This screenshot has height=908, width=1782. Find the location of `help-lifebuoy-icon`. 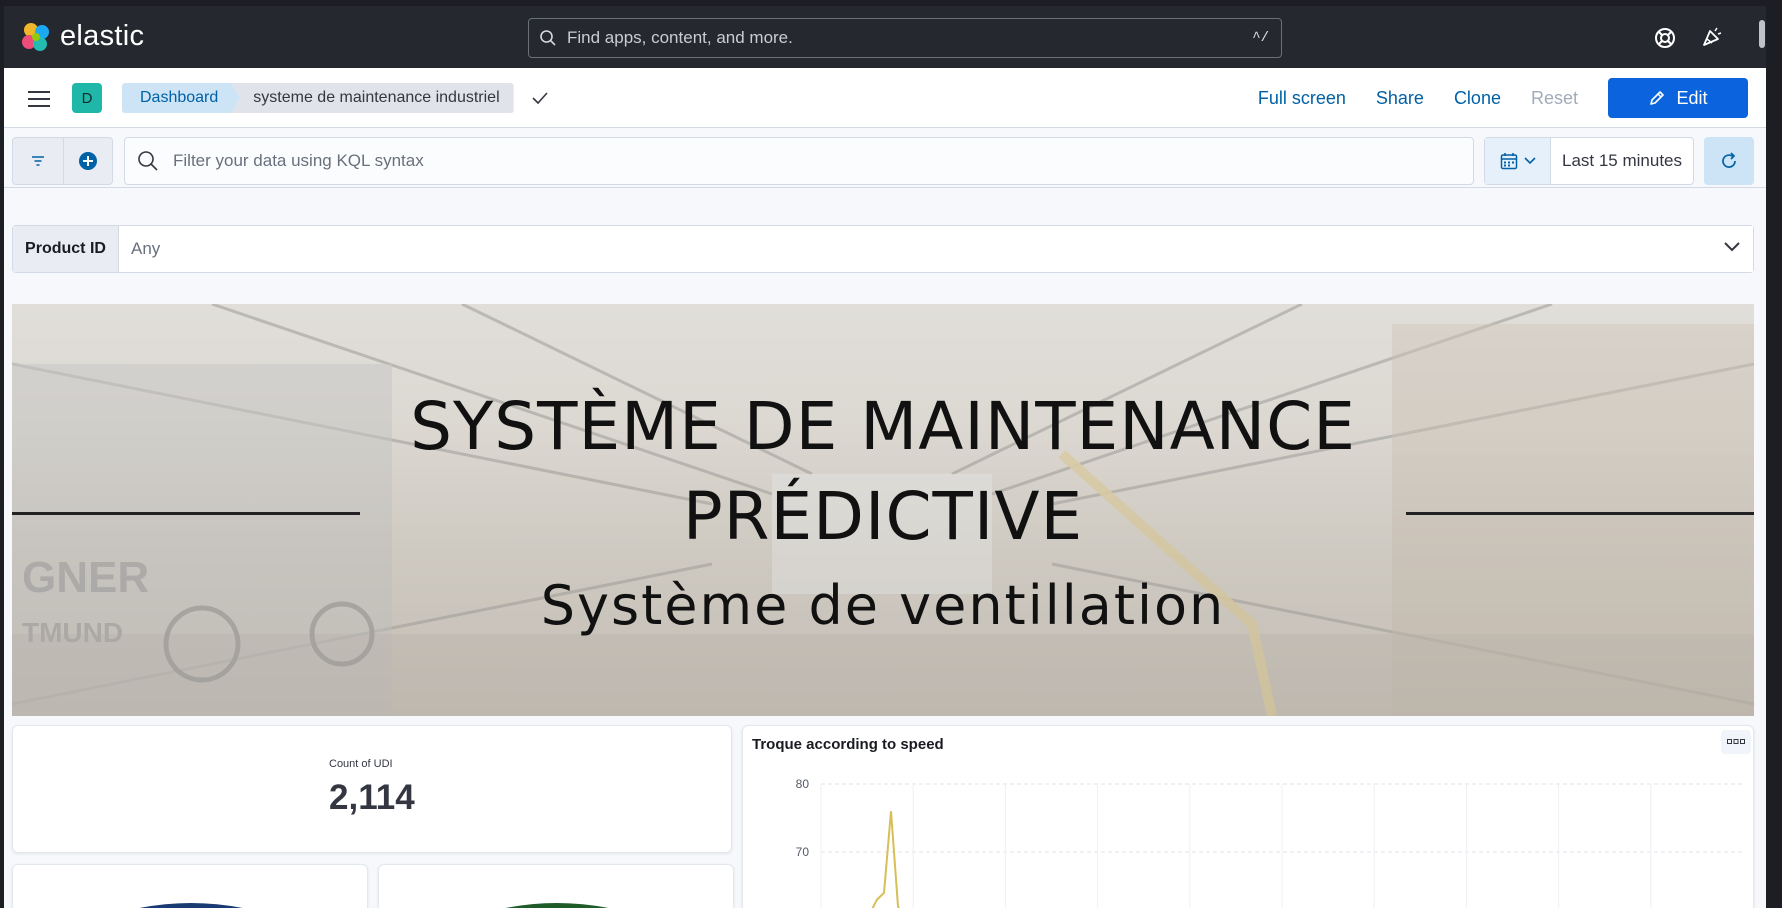

help-lifebuoy-icon is located at coordinates (1665, 38).